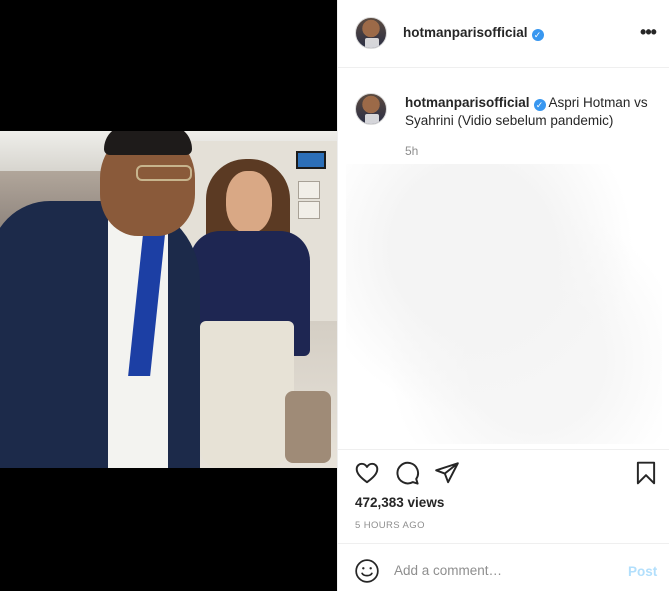 The height and width of the screenshot is (591, 669). I want to click on caption-username: hotmanparisofficial, so click(467, 102).